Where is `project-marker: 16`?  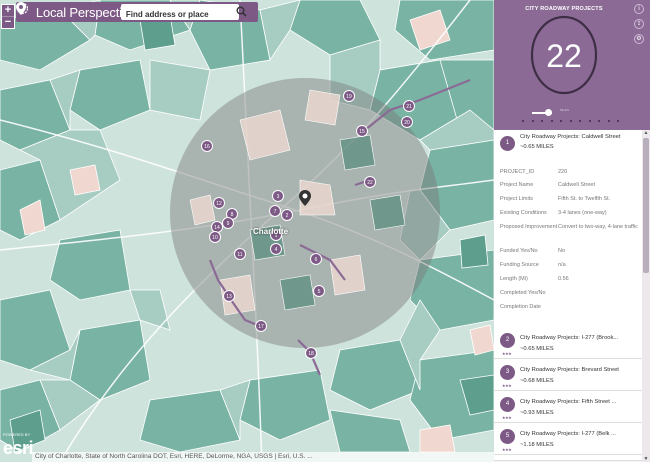
project-marker: 16 is located at coordinates (207, 146).